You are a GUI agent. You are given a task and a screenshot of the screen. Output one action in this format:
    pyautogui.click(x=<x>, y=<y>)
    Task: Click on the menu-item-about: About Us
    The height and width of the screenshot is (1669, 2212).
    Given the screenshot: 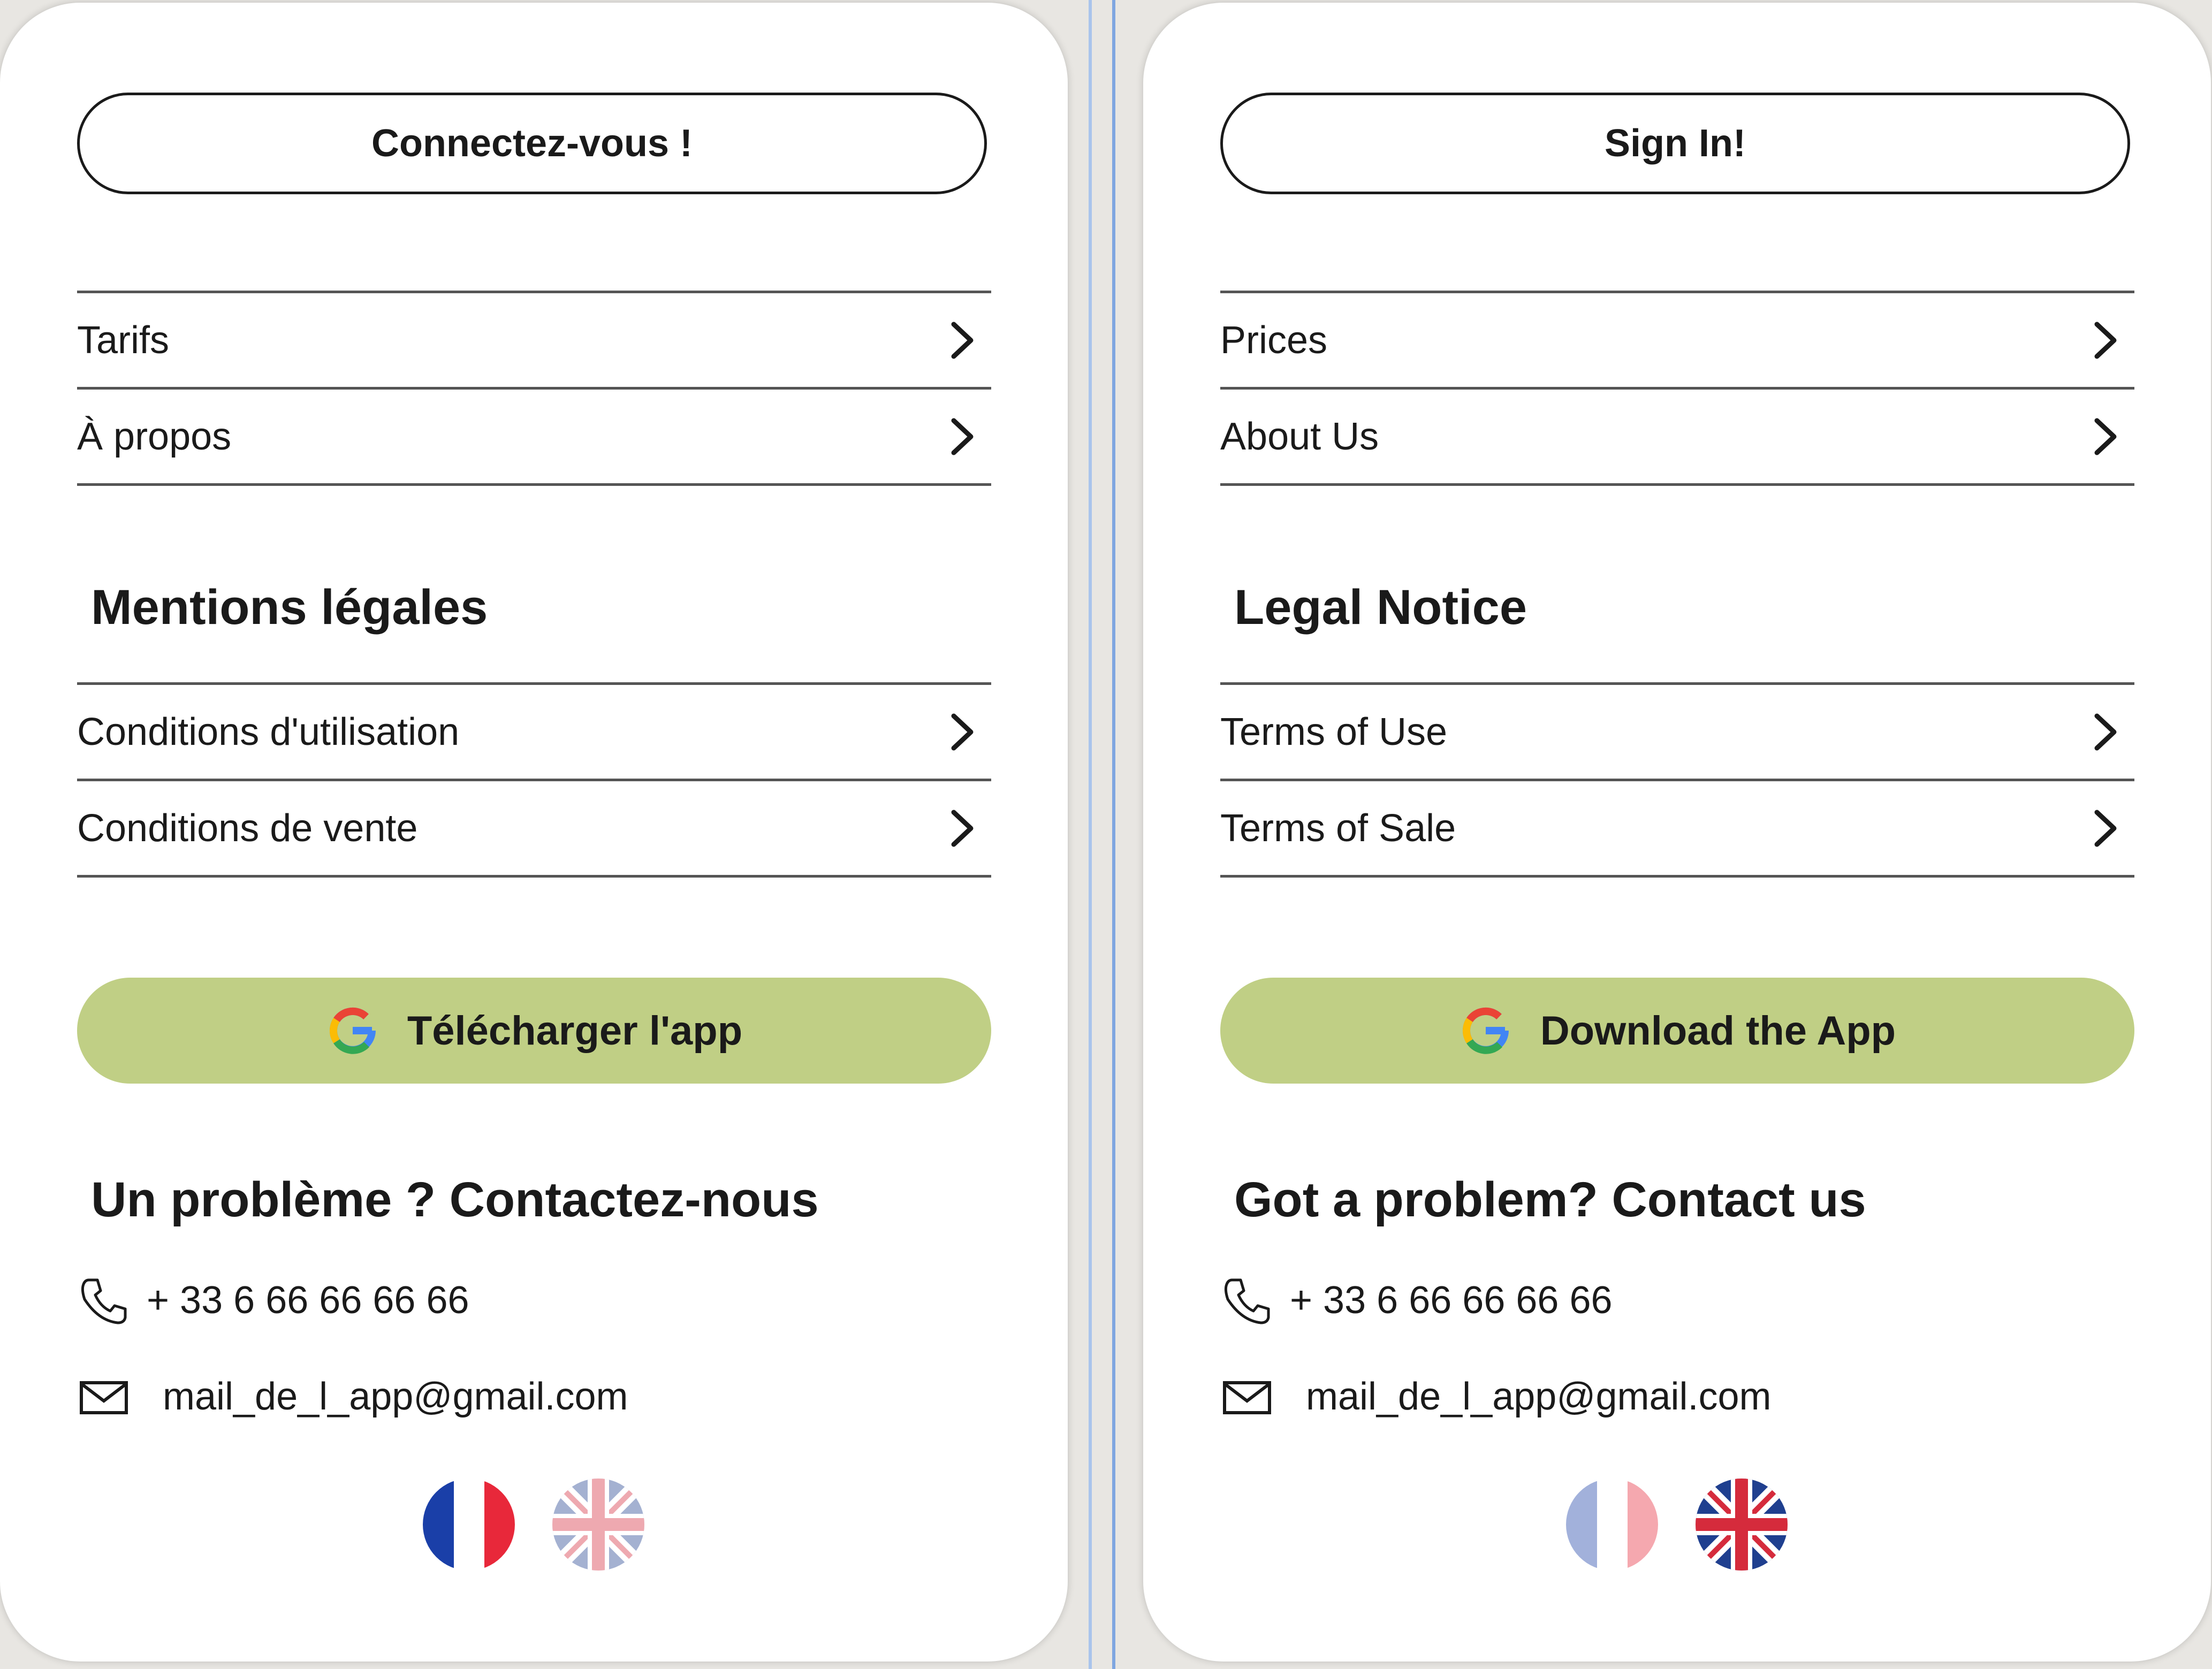 What is the action you would take?
    pyautogui.click(x=1677, y=436)
    